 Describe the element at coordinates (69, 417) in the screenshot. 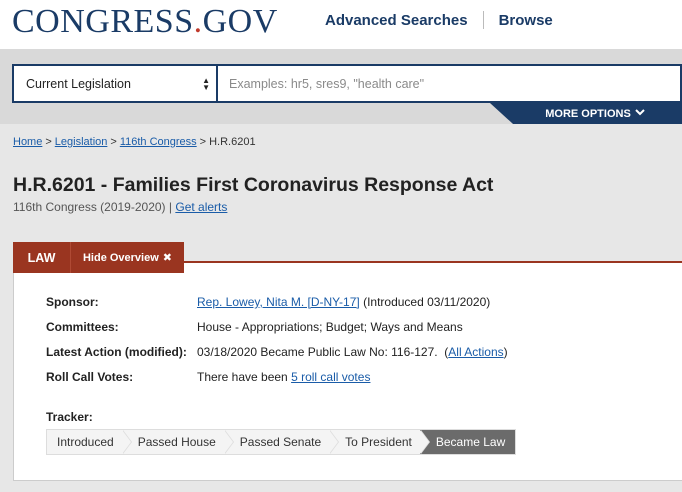

I see `tracker-label: Tracker:` at that location.